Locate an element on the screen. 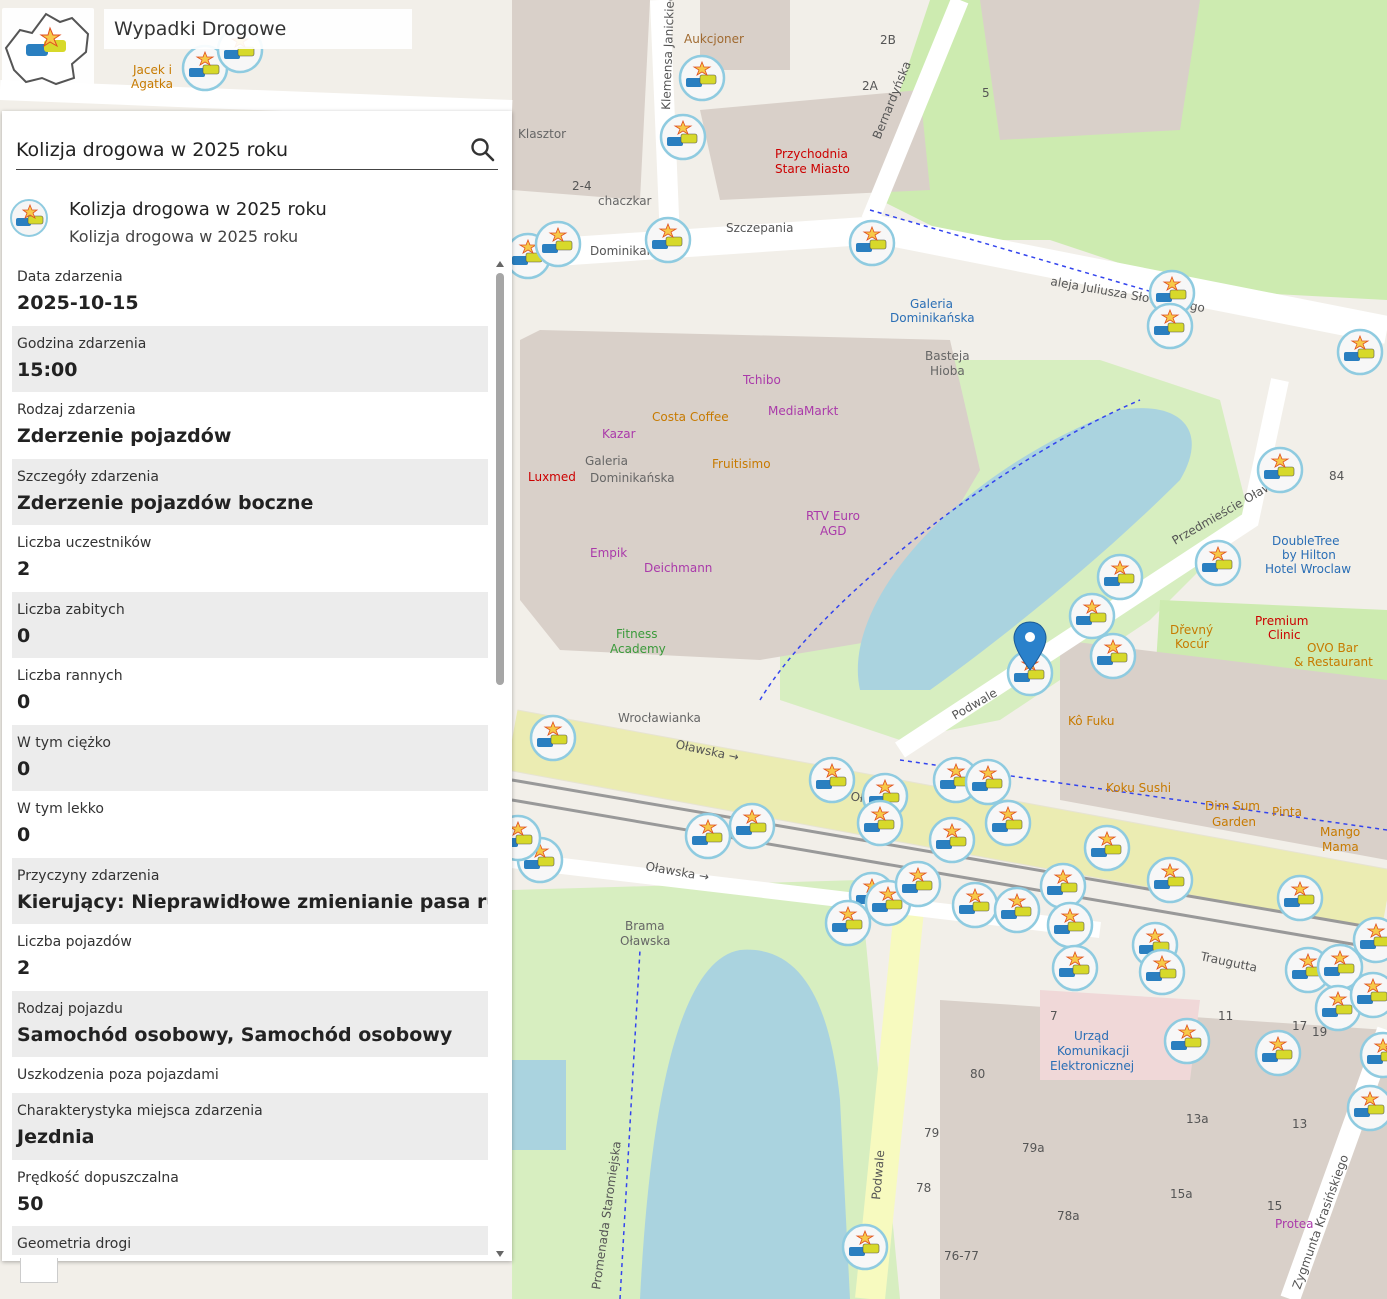 The width and height of the screenshot is (1387, 1299). field-value: Zderzenie pojazdów is located at coordinates (124, 436).